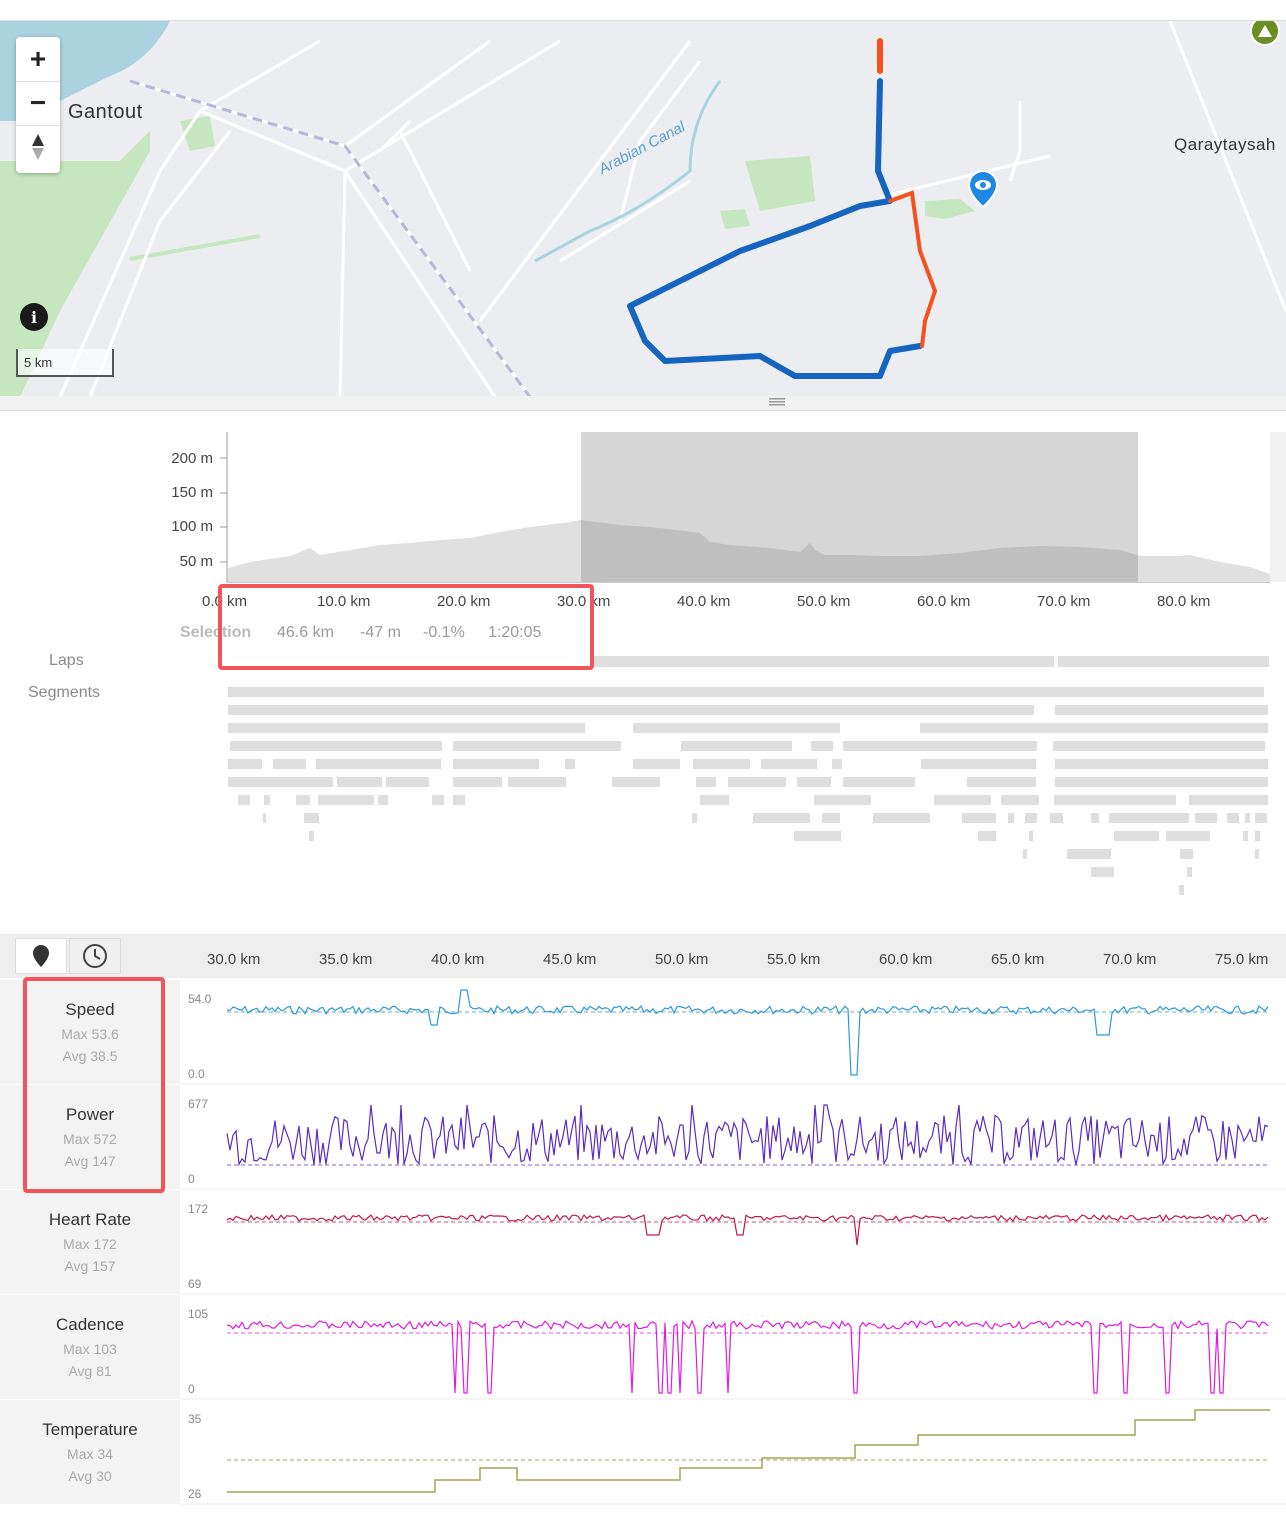  I want to click on selection-range, so click(859, 507).